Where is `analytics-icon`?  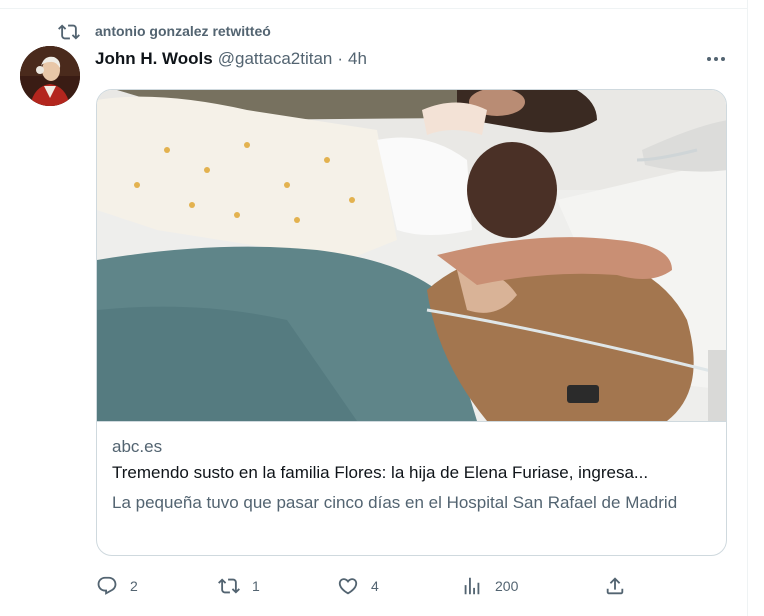 analytics-icon is located at coordinates (472, 586).